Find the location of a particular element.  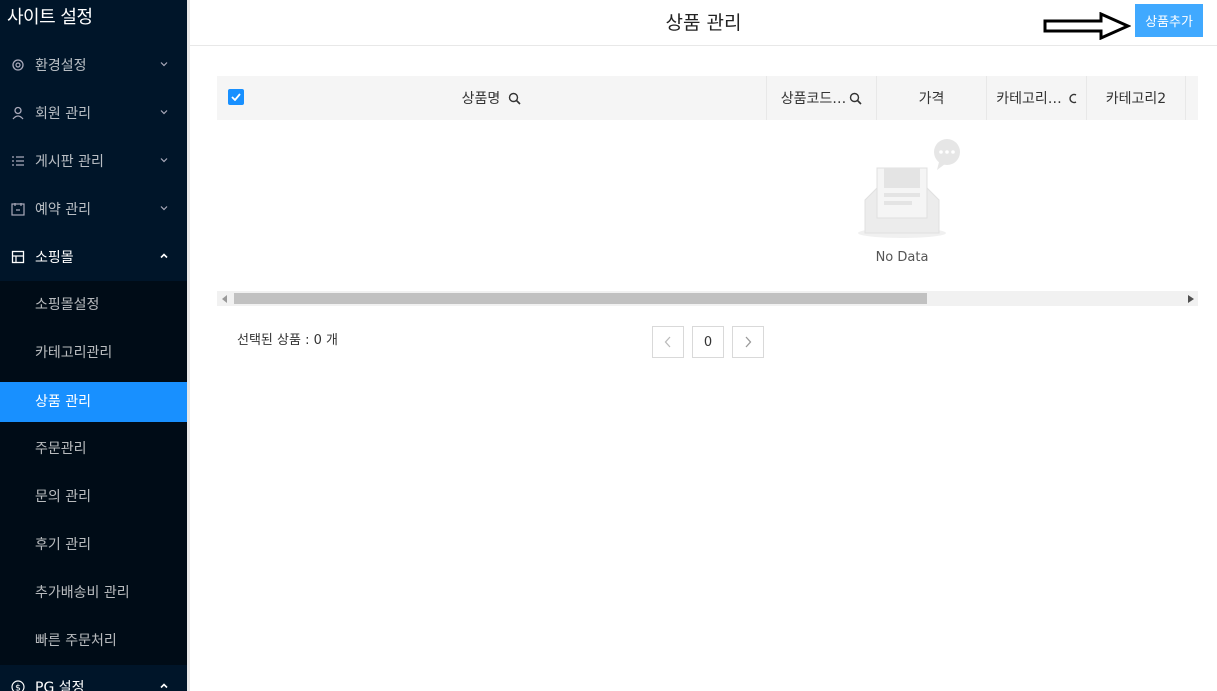

add-product-button: 상품추가 is located at coordinates (1169, 20).